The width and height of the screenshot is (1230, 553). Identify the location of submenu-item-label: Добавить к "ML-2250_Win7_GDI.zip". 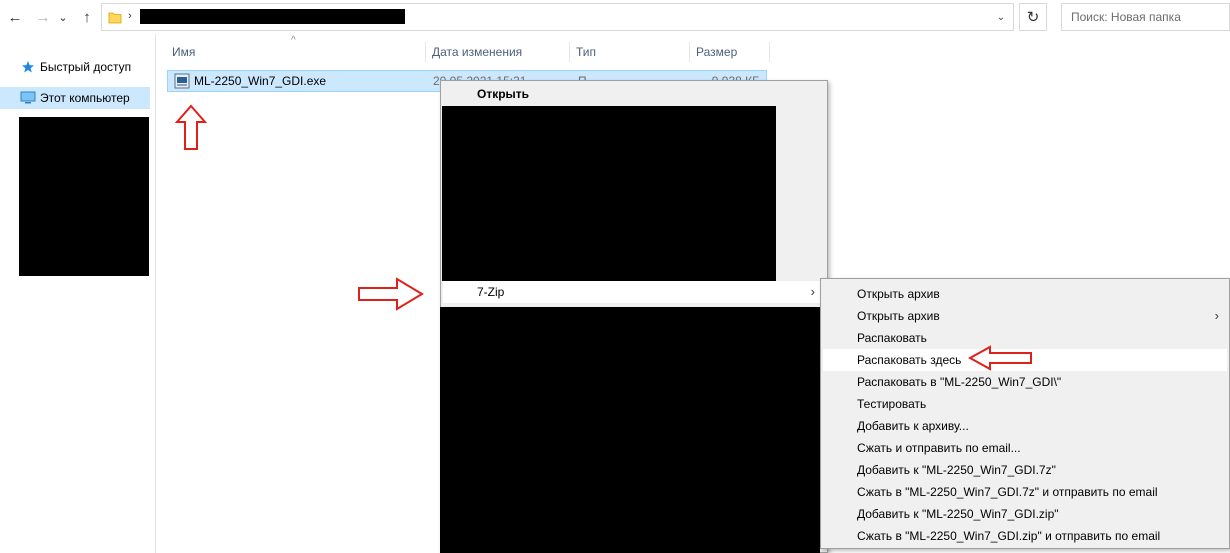
(958, 514).